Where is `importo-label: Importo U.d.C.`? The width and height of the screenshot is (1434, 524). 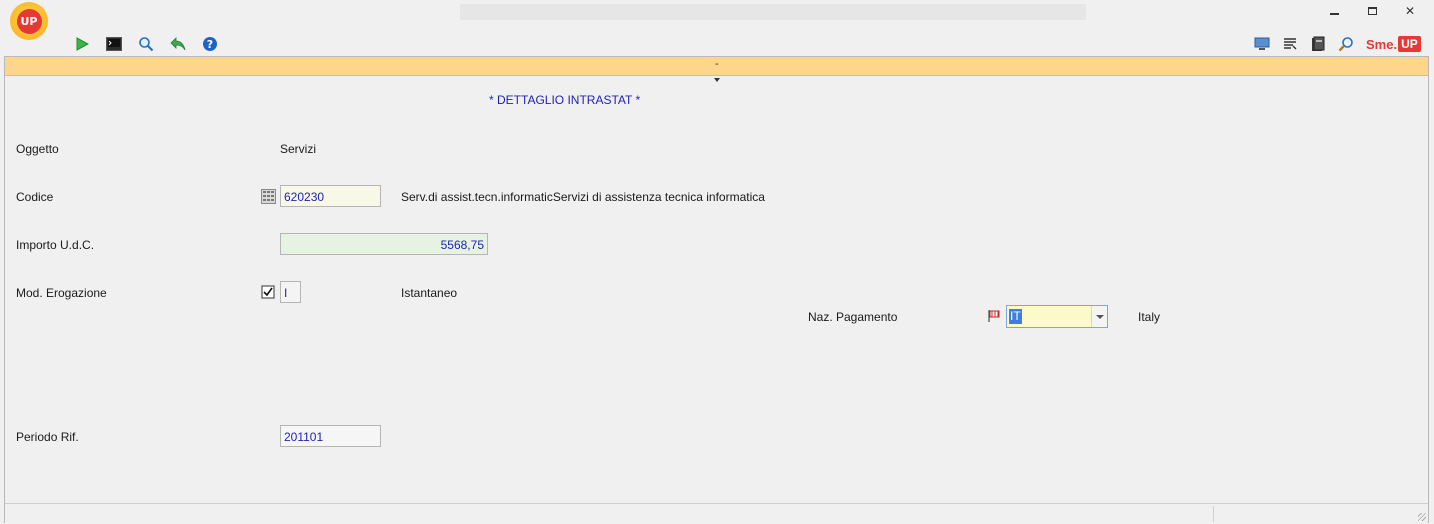 importo-label: Importo U.d.C. is located at coordinates (55, 245).